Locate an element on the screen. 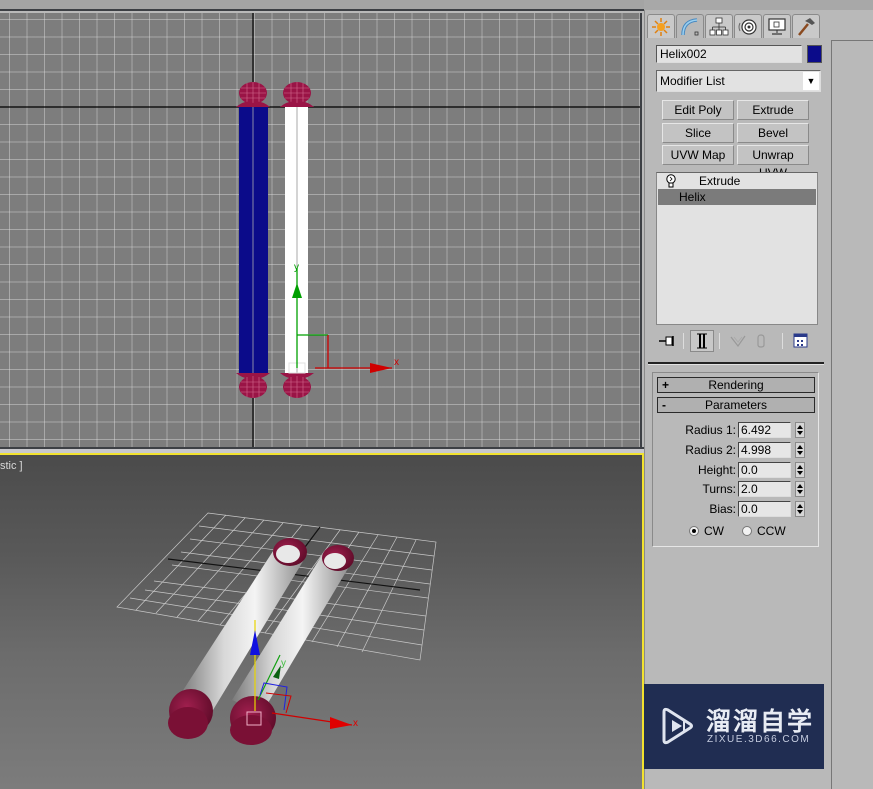 This screenshot has width=873, height=789. display-monitor-icon is located at coordinates (777, 26).